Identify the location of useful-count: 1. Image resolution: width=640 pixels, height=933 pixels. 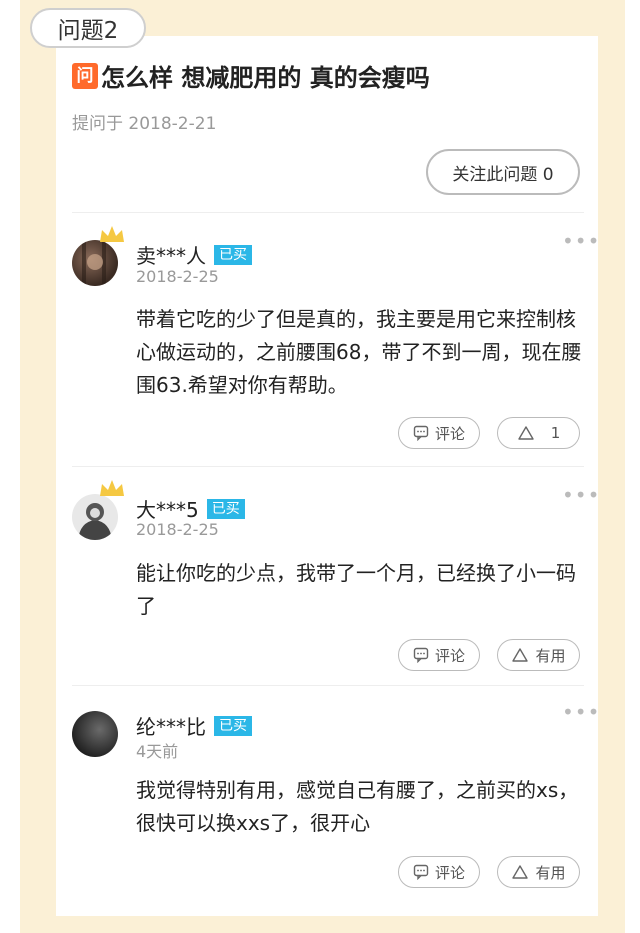
(555, 433).